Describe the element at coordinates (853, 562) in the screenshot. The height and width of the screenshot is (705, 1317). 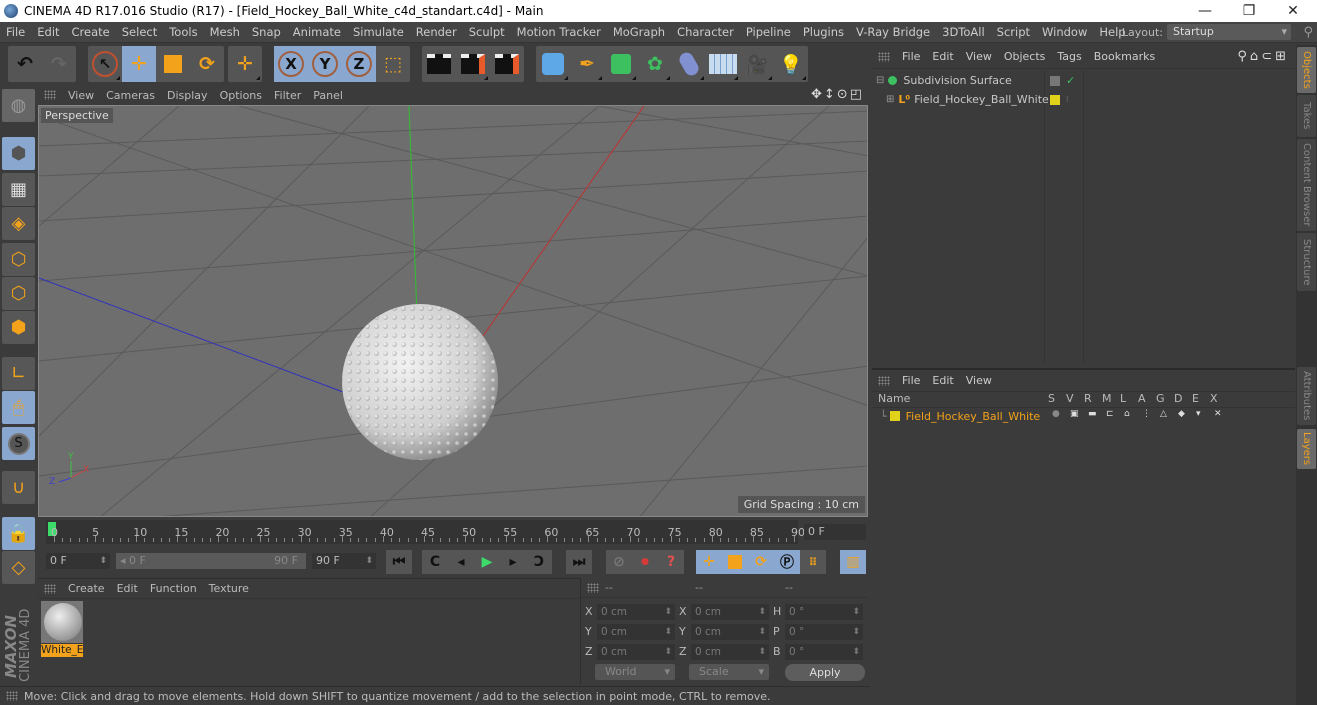
I see `timeline-window-button: ▥` at that location.